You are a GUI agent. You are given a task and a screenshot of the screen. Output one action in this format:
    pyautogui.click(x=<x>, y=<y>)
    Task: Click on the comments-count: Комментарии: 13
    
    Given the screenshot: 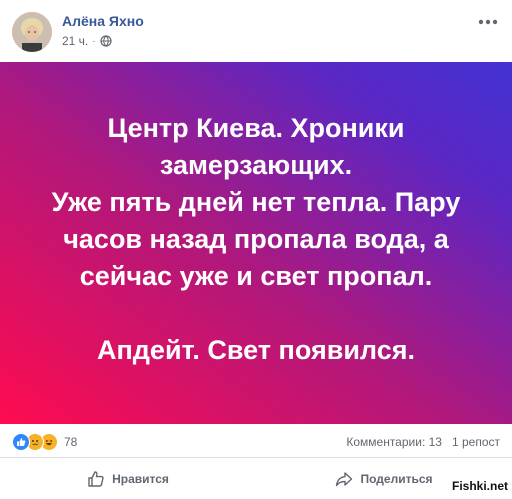 What is the action you would take?
    pyautogui.click(x=394, y=442)
    